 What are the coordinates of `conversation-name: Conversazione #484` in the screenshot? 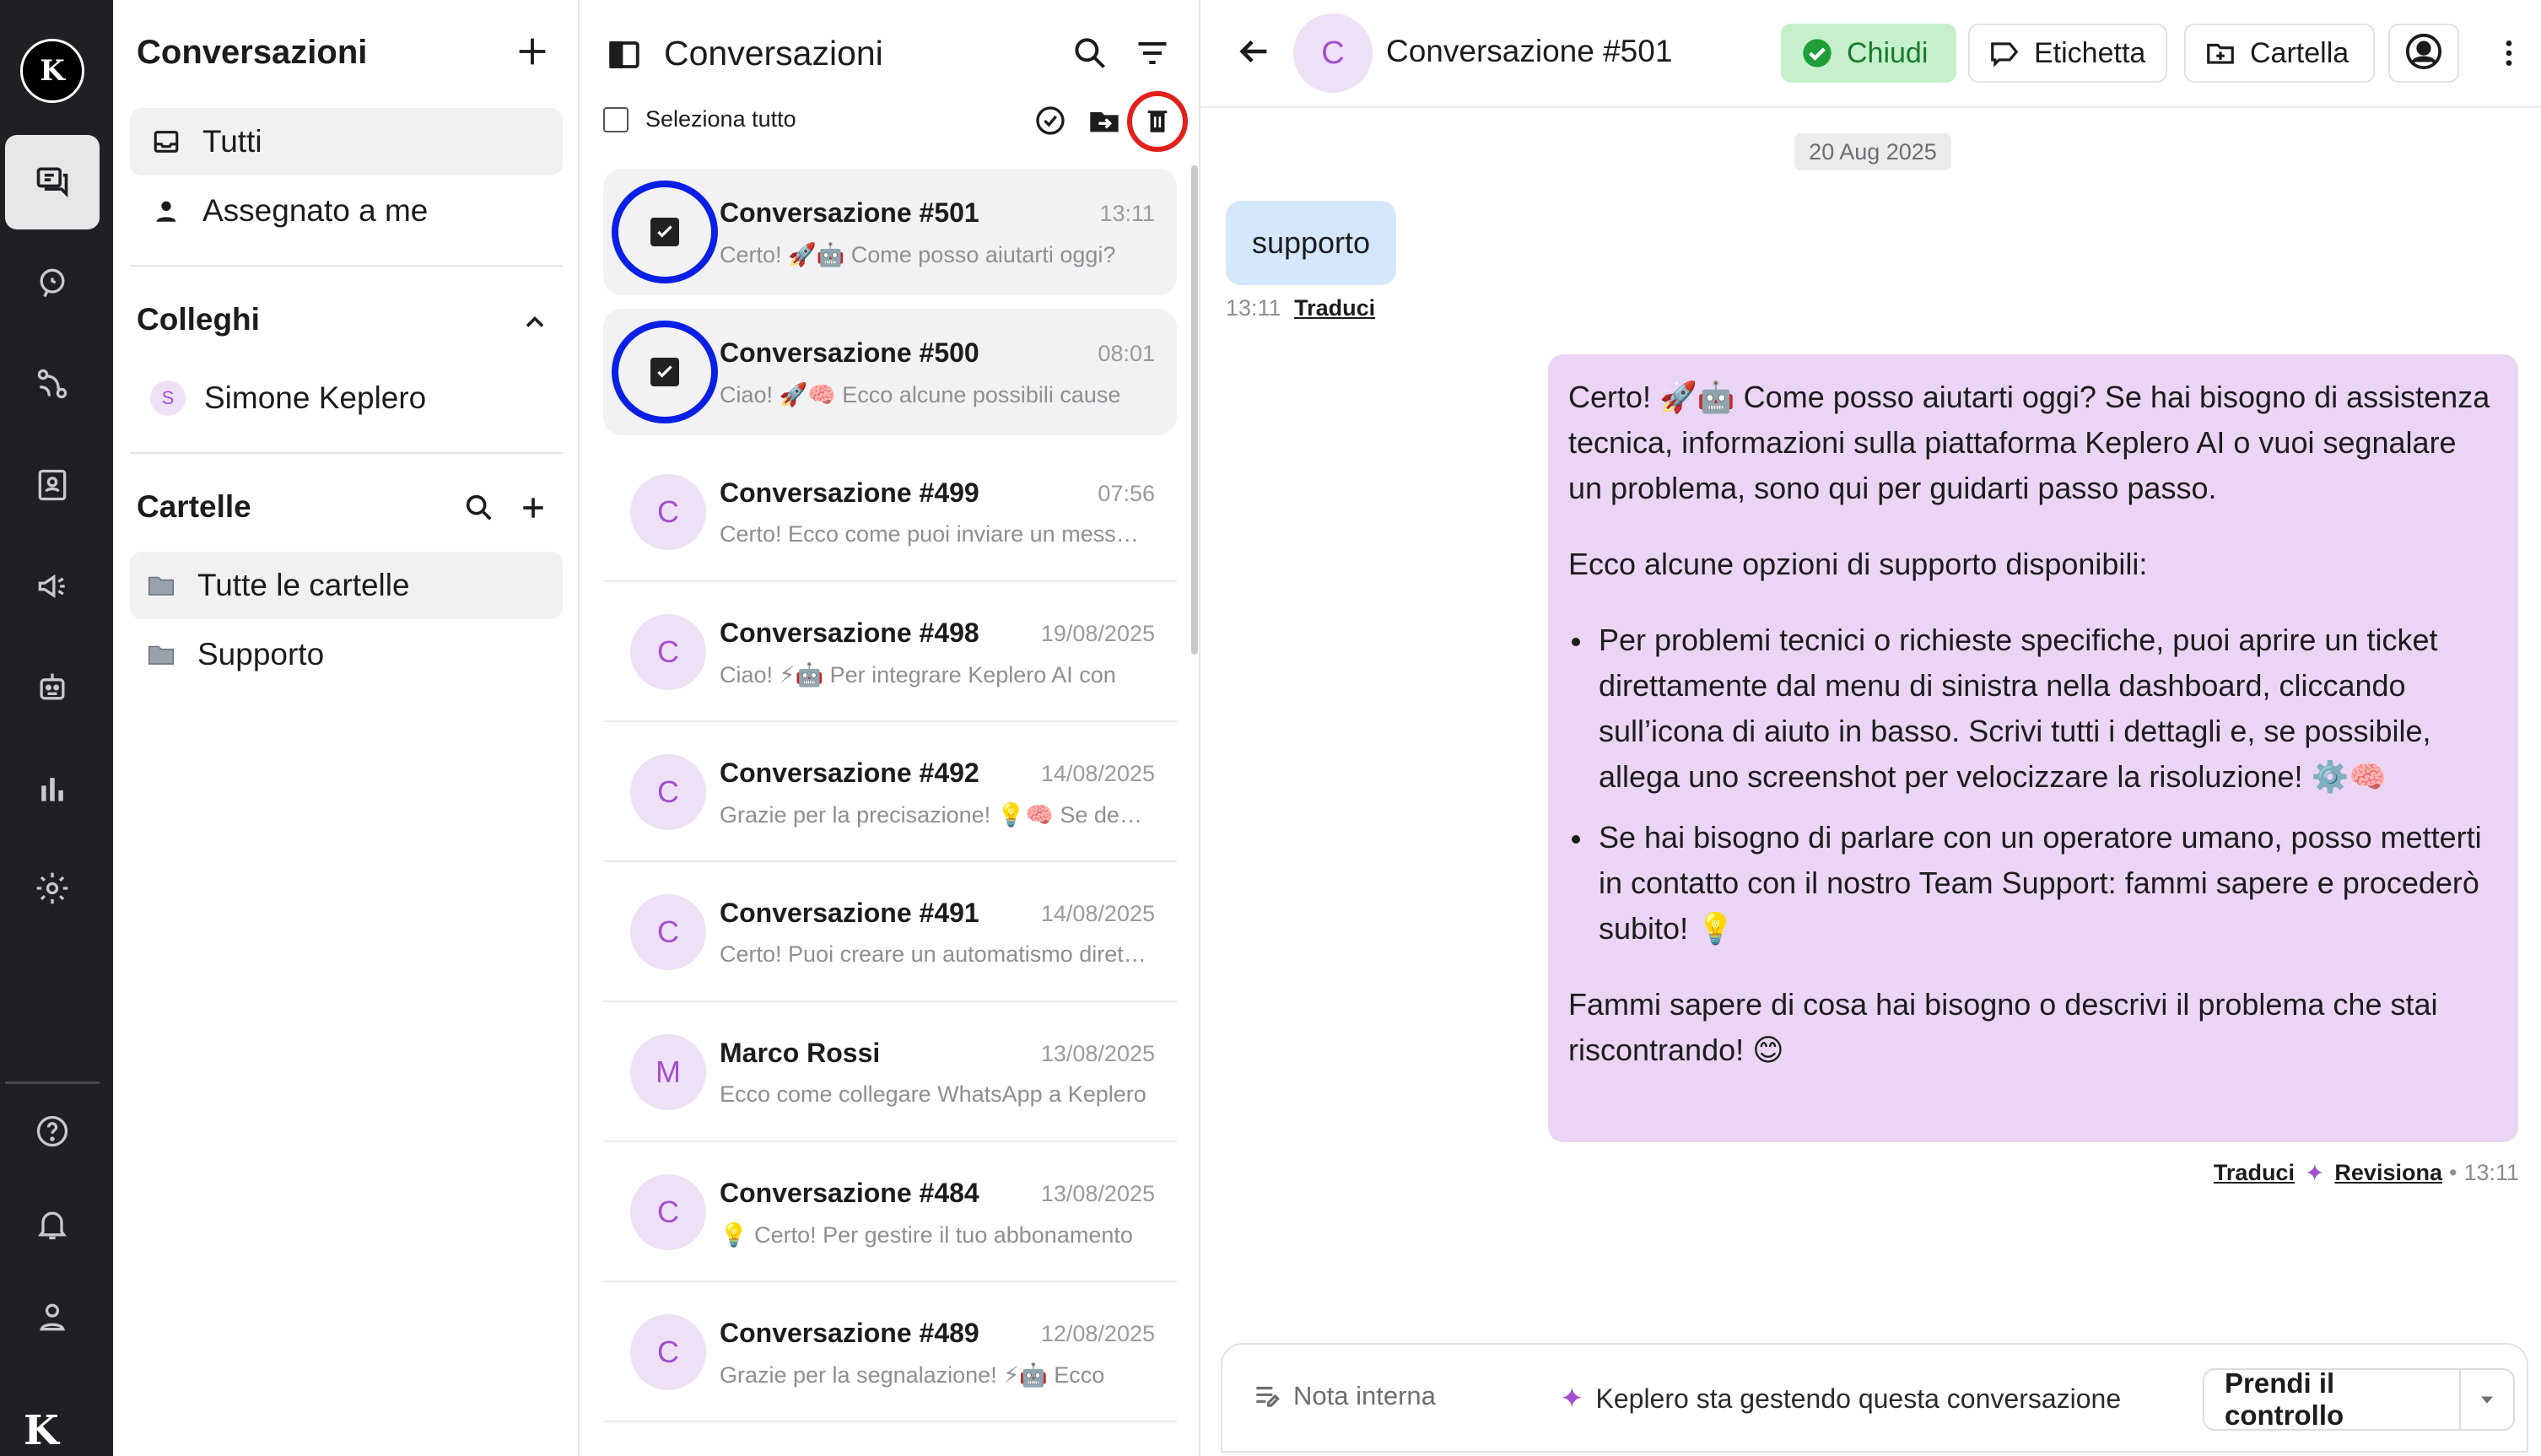 It's located at (849, 1193).